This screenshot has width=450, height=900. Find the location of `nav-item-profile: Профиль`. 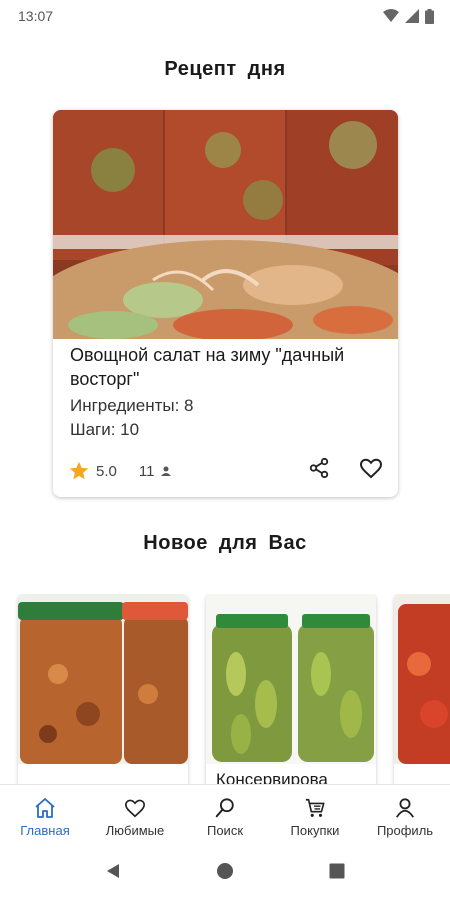

nav-item-profile: Профиль is located at coordinates (405, 813).